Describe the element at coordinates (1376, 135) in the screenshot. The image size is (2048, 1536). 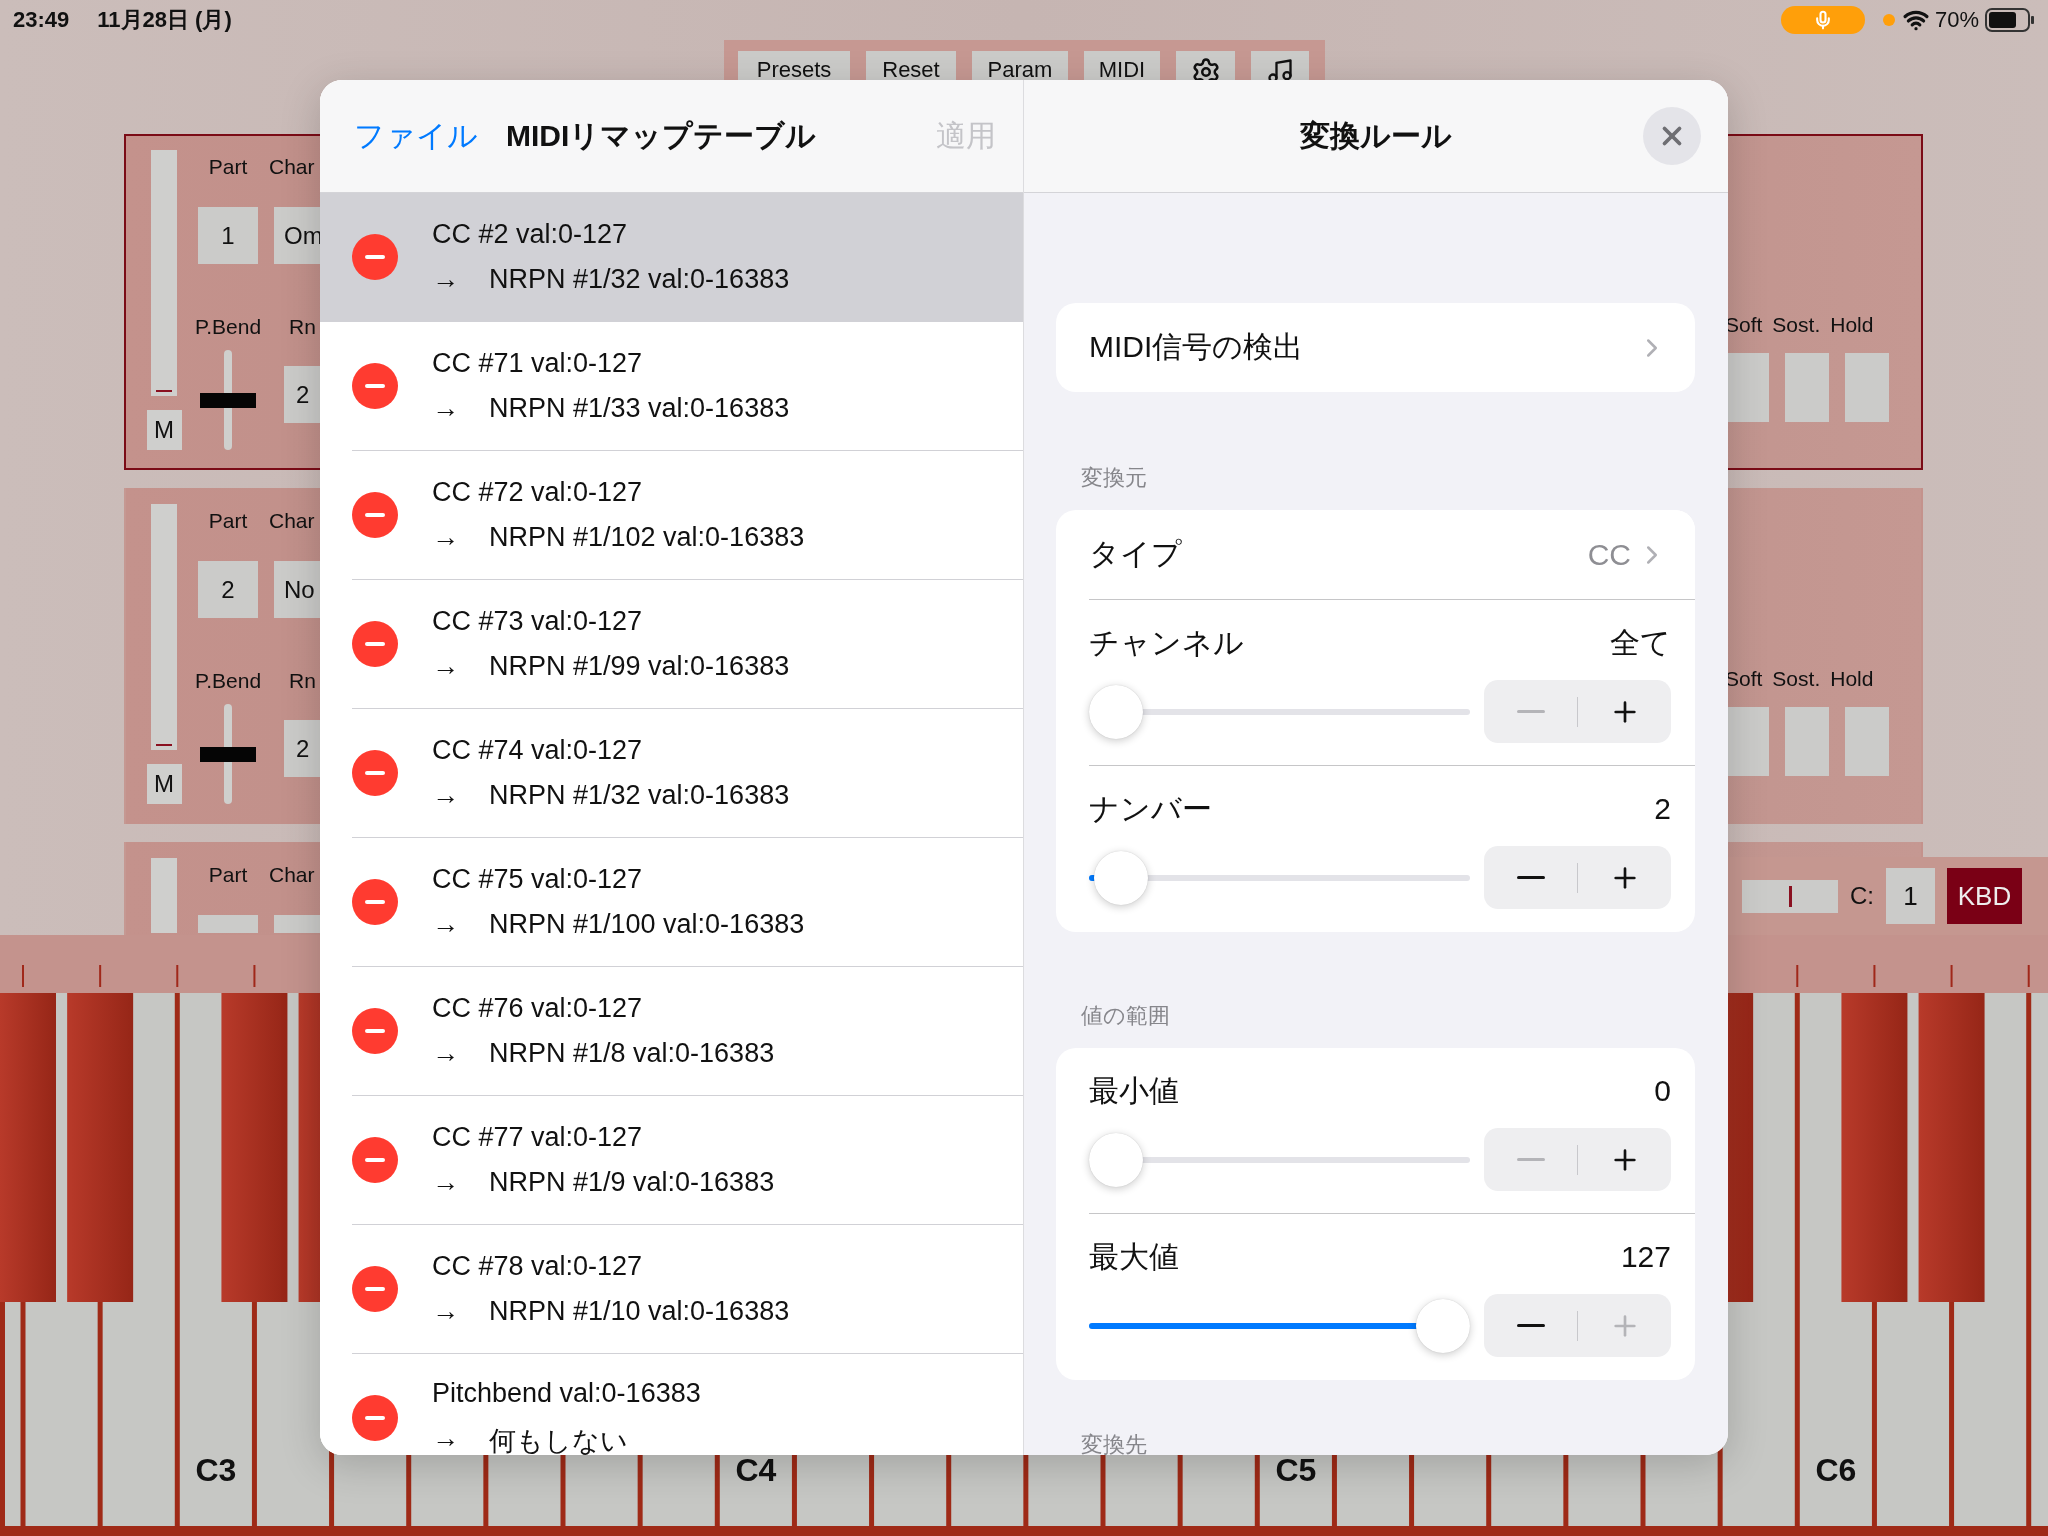
I see `panel-title: 変換ルール` at that location.